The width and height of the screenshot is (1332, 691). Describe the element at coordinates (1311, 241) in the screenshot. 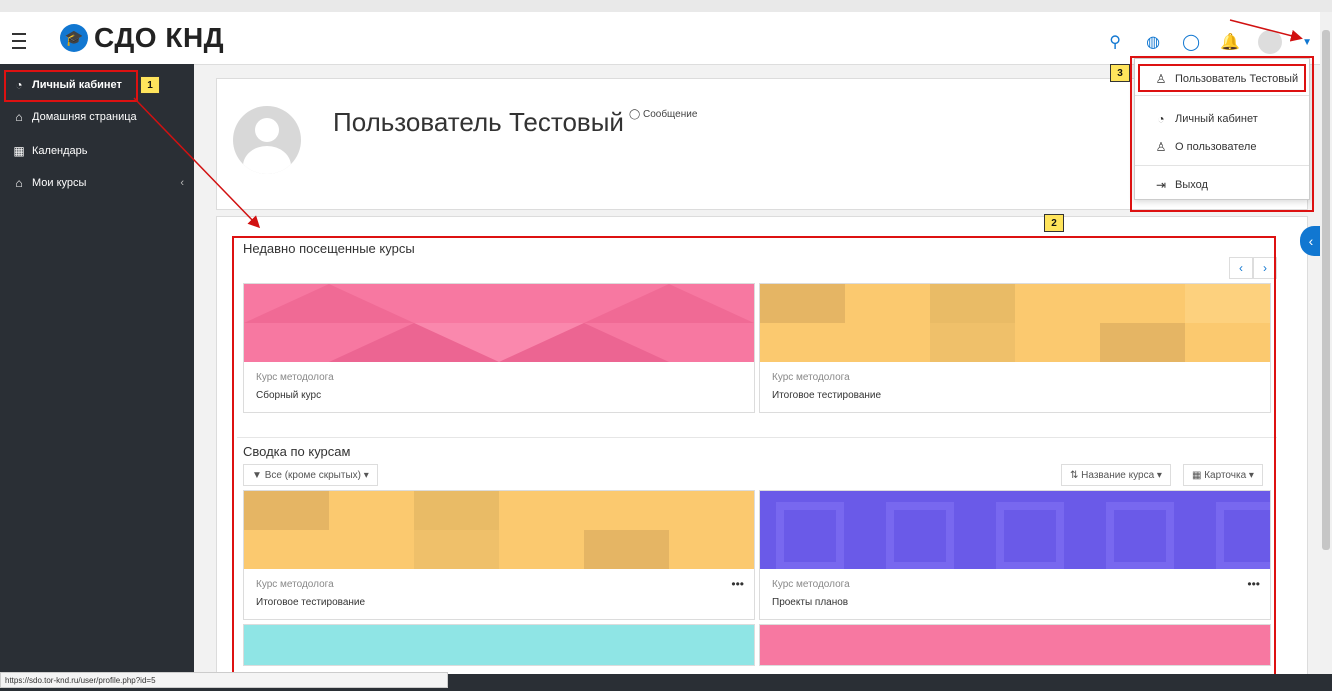

I see `drawer-toggle-button: ‹` at that location.